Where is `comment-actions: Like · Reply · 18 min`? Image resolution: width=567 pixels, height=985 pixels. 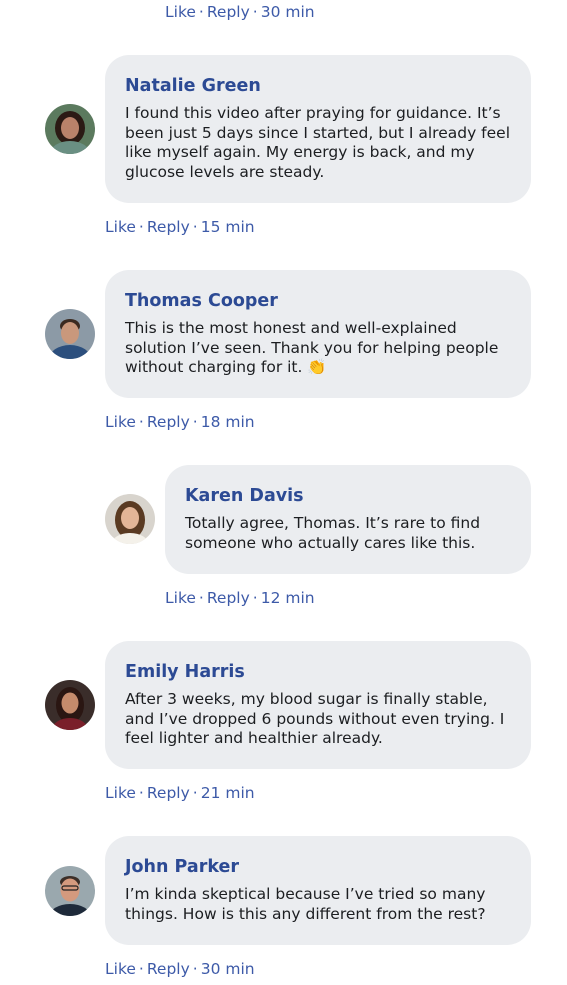 comment-actions: Like · Reply · 18 min is located at coordinates (180, 422).